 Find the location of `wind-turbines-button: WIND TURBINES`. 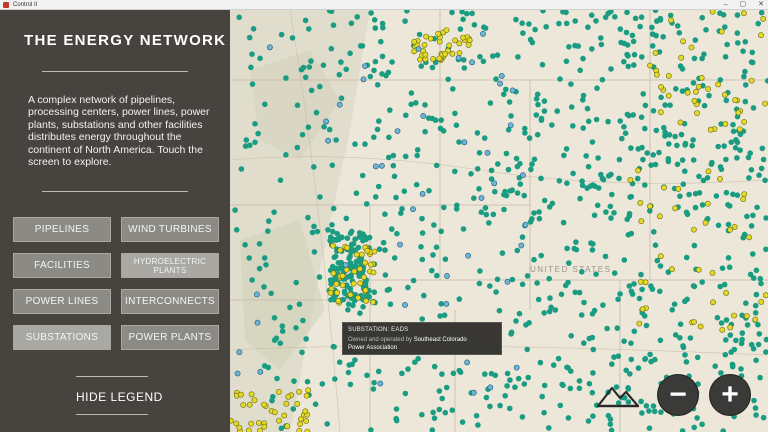

wind-turbines-button: WIND TURBINES is located at coordinates (170, 229).